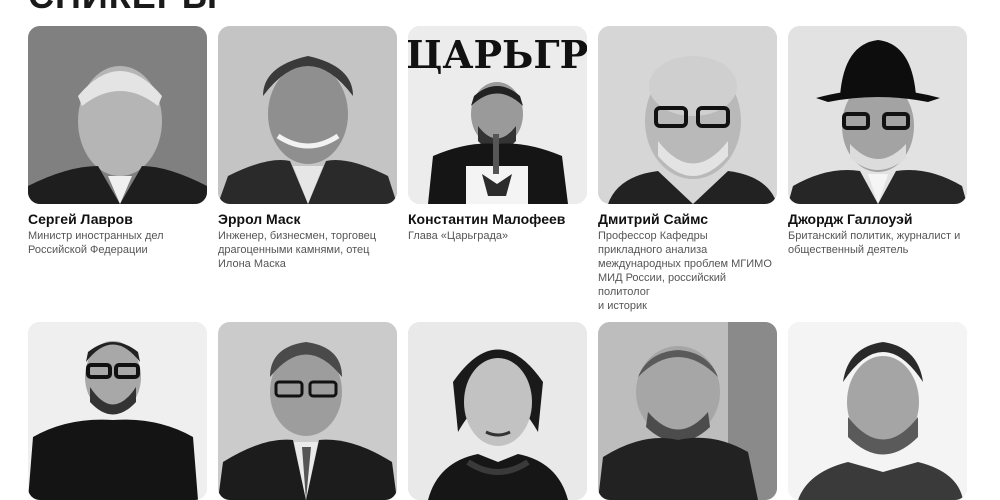 Image resolution: width=1000 pixels, height=500 pixels. What do you see at coordinates (487, 219) in the screenshot?
I see `speaker-name: Константин Малофеев` at bounding box center [487, 219].